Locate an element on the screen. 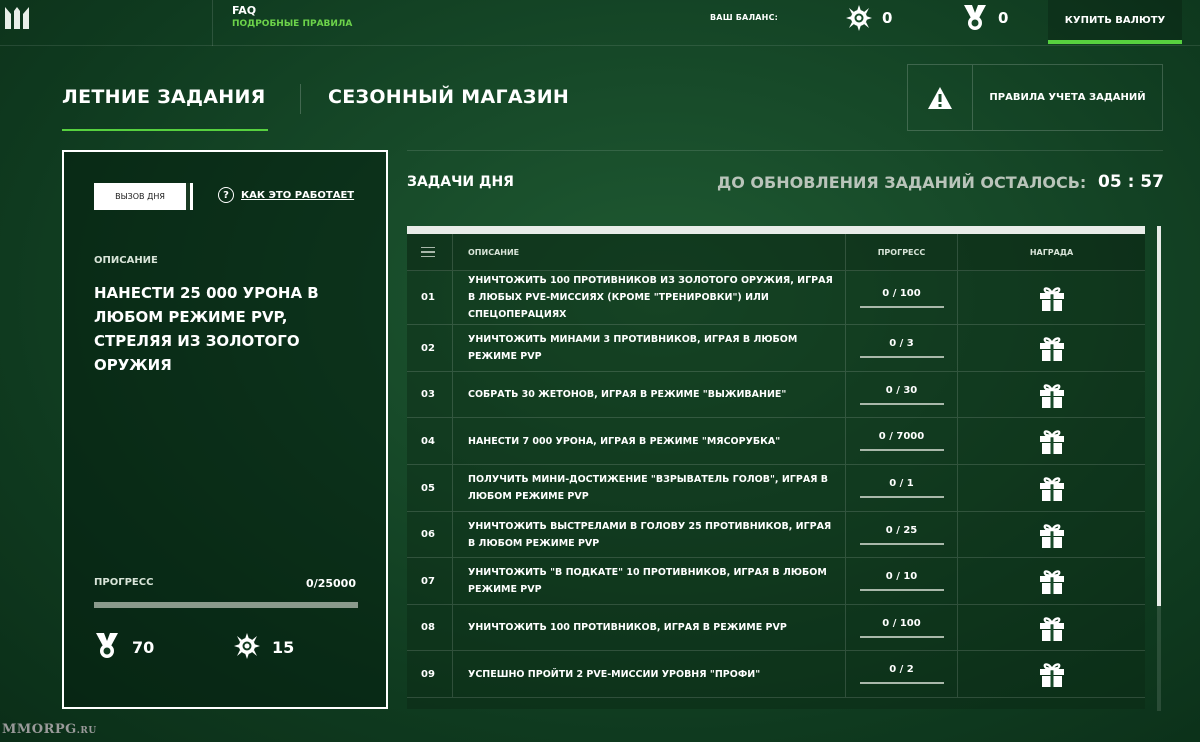 This screenshot has width=1200, height=742. game-logo is located at coordinates (17, 18).